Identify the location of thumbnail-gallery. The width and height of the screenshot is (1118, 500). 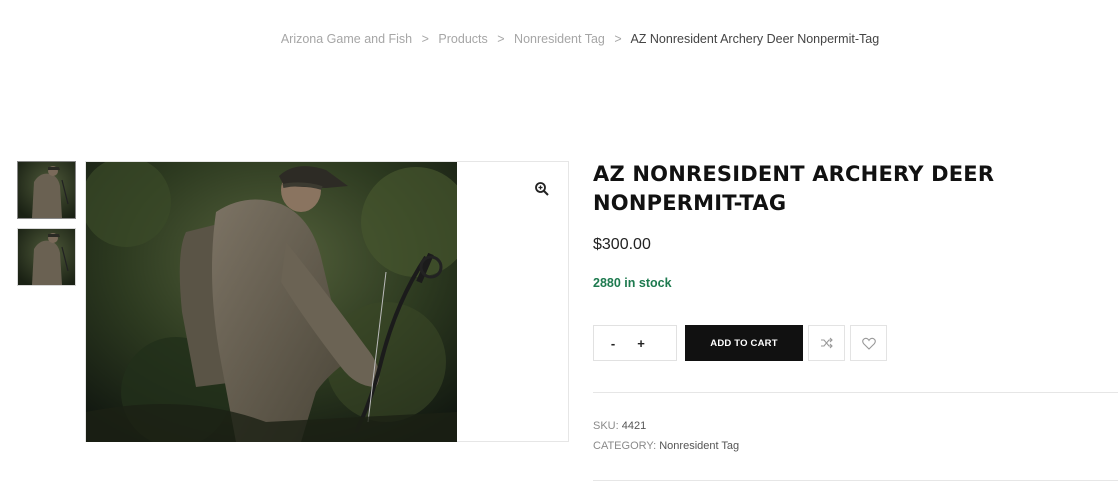
(47, 228).